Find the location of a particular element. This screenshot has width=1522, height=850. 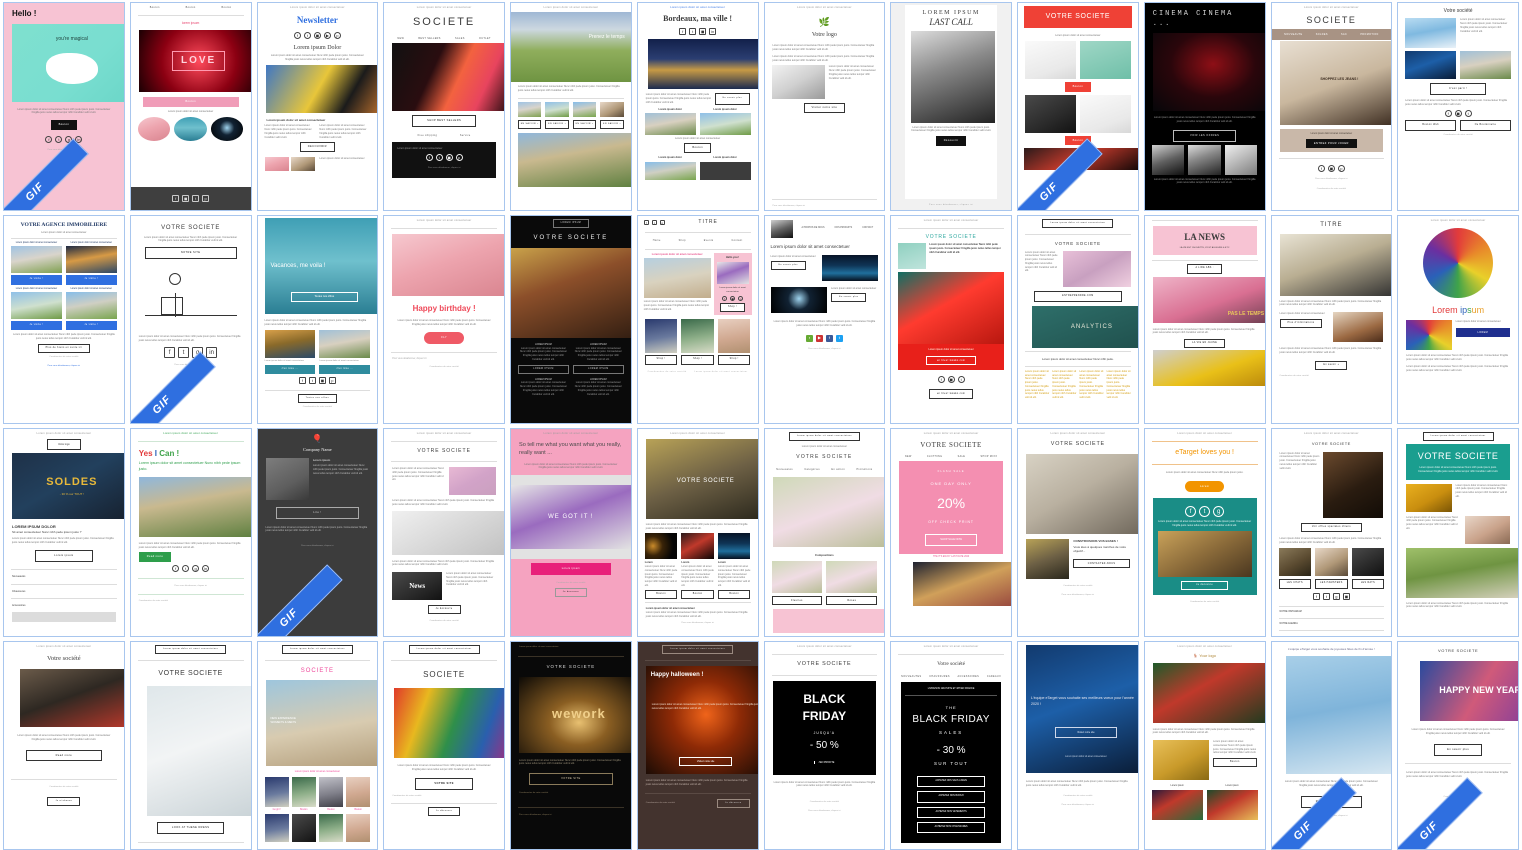

nav-item: SOLDES is located at coordinates (1322, 34).